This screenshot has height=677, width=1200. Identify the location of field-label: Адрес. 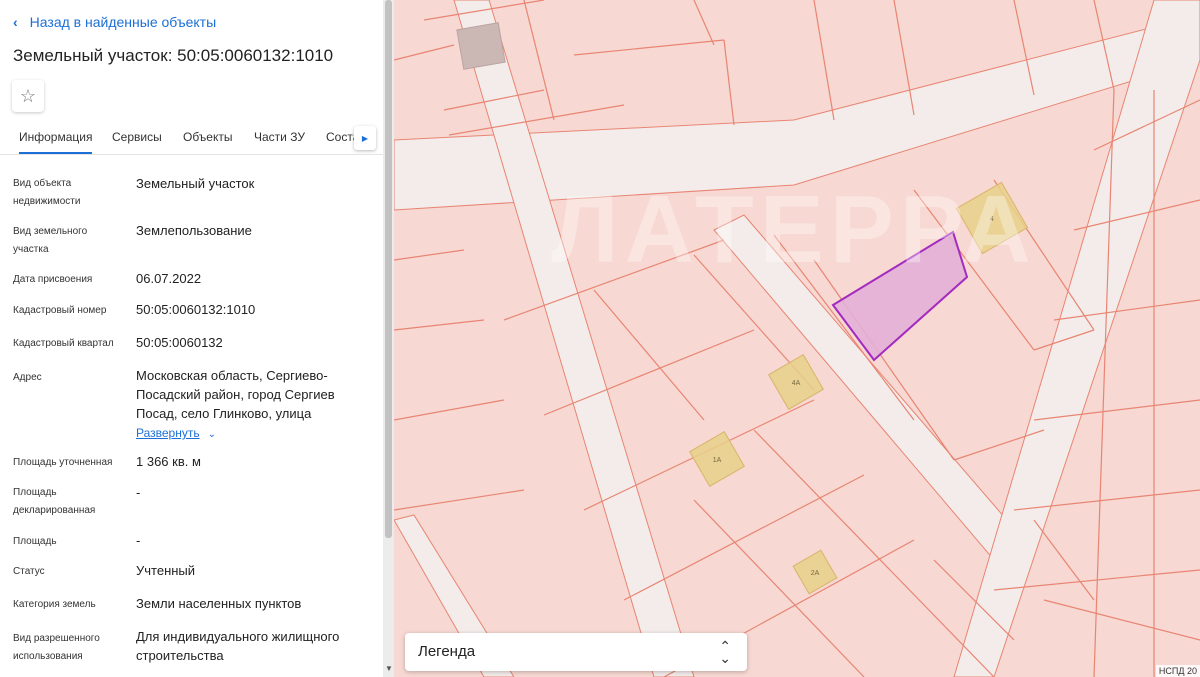
(27, 377).